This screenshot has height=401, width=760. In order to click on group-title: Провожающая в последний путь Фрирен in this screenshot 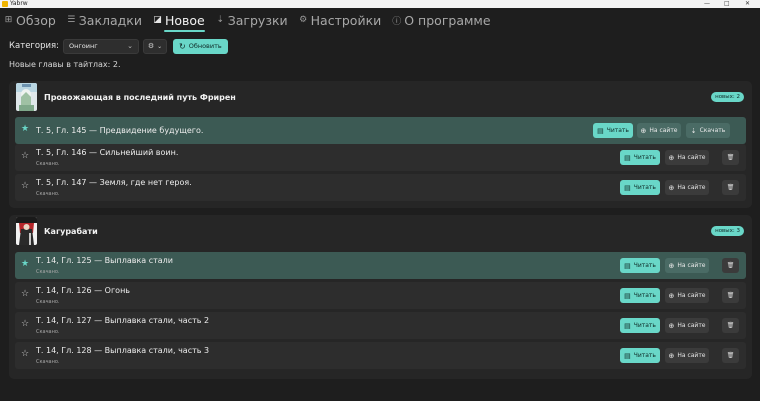, I will do `click(140, 97)`.